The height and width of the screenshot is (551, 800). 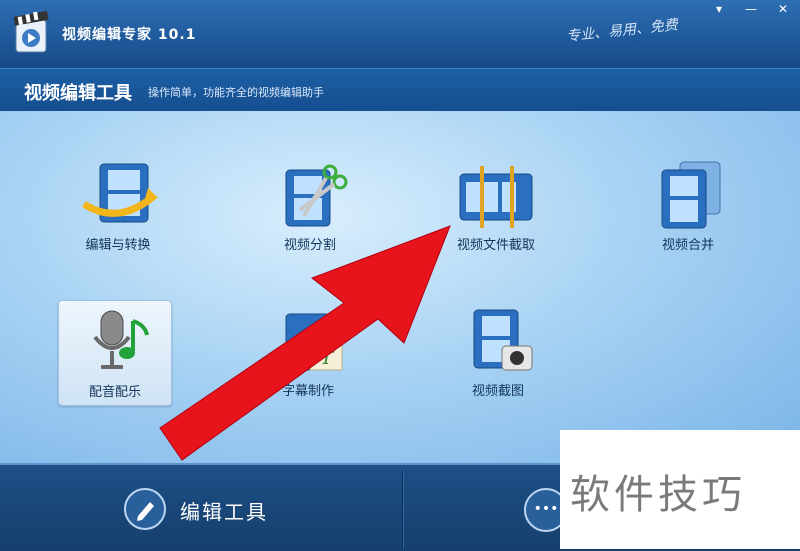 I want to click on section-subtitle: 操作简单，功能齐全的视频编辑助手, so click(x=236, y=92).